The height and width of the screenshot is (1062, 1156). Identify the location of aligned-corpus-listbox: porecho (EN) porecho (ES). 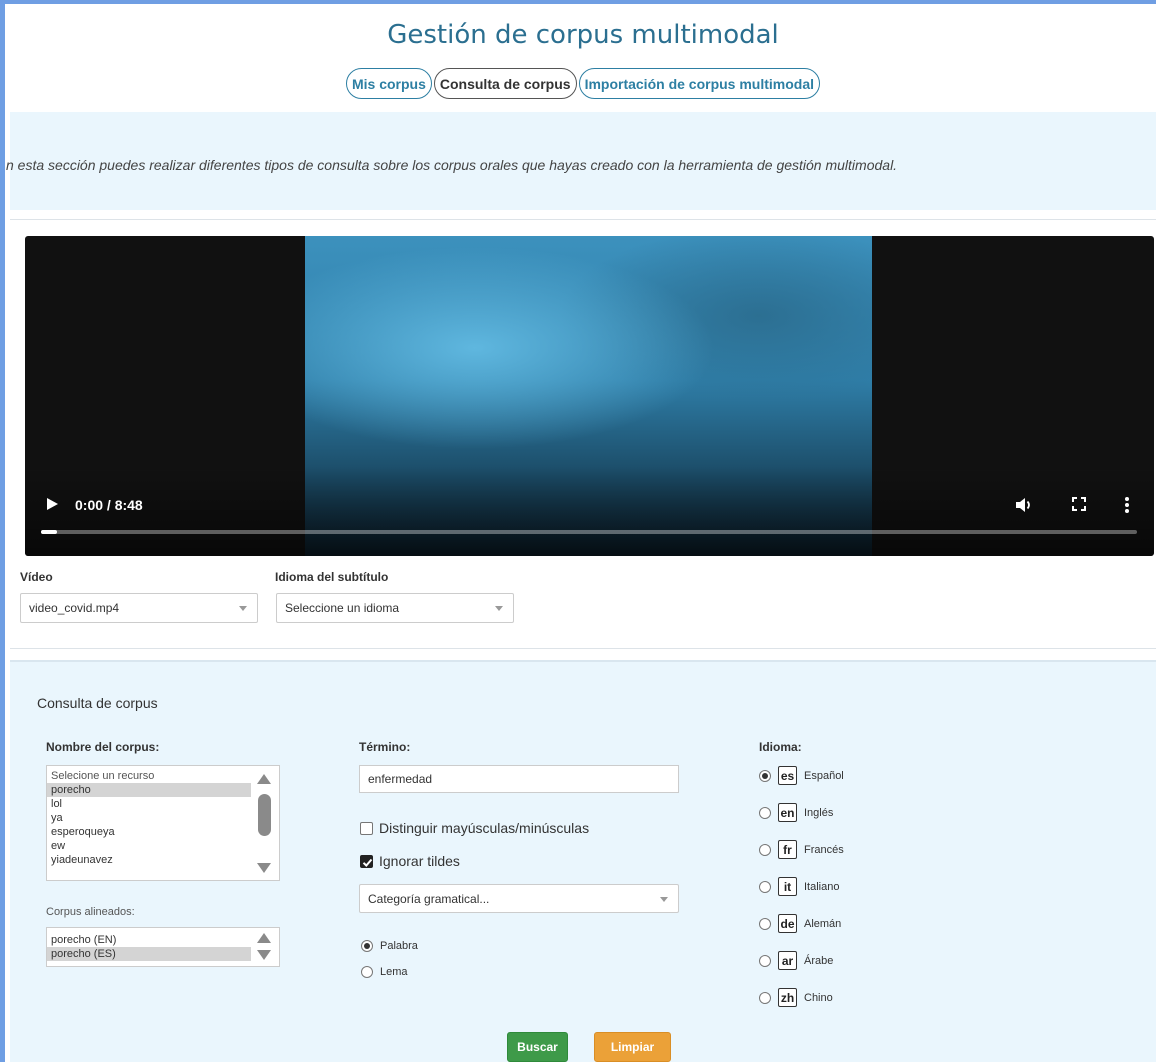
(163, 947).